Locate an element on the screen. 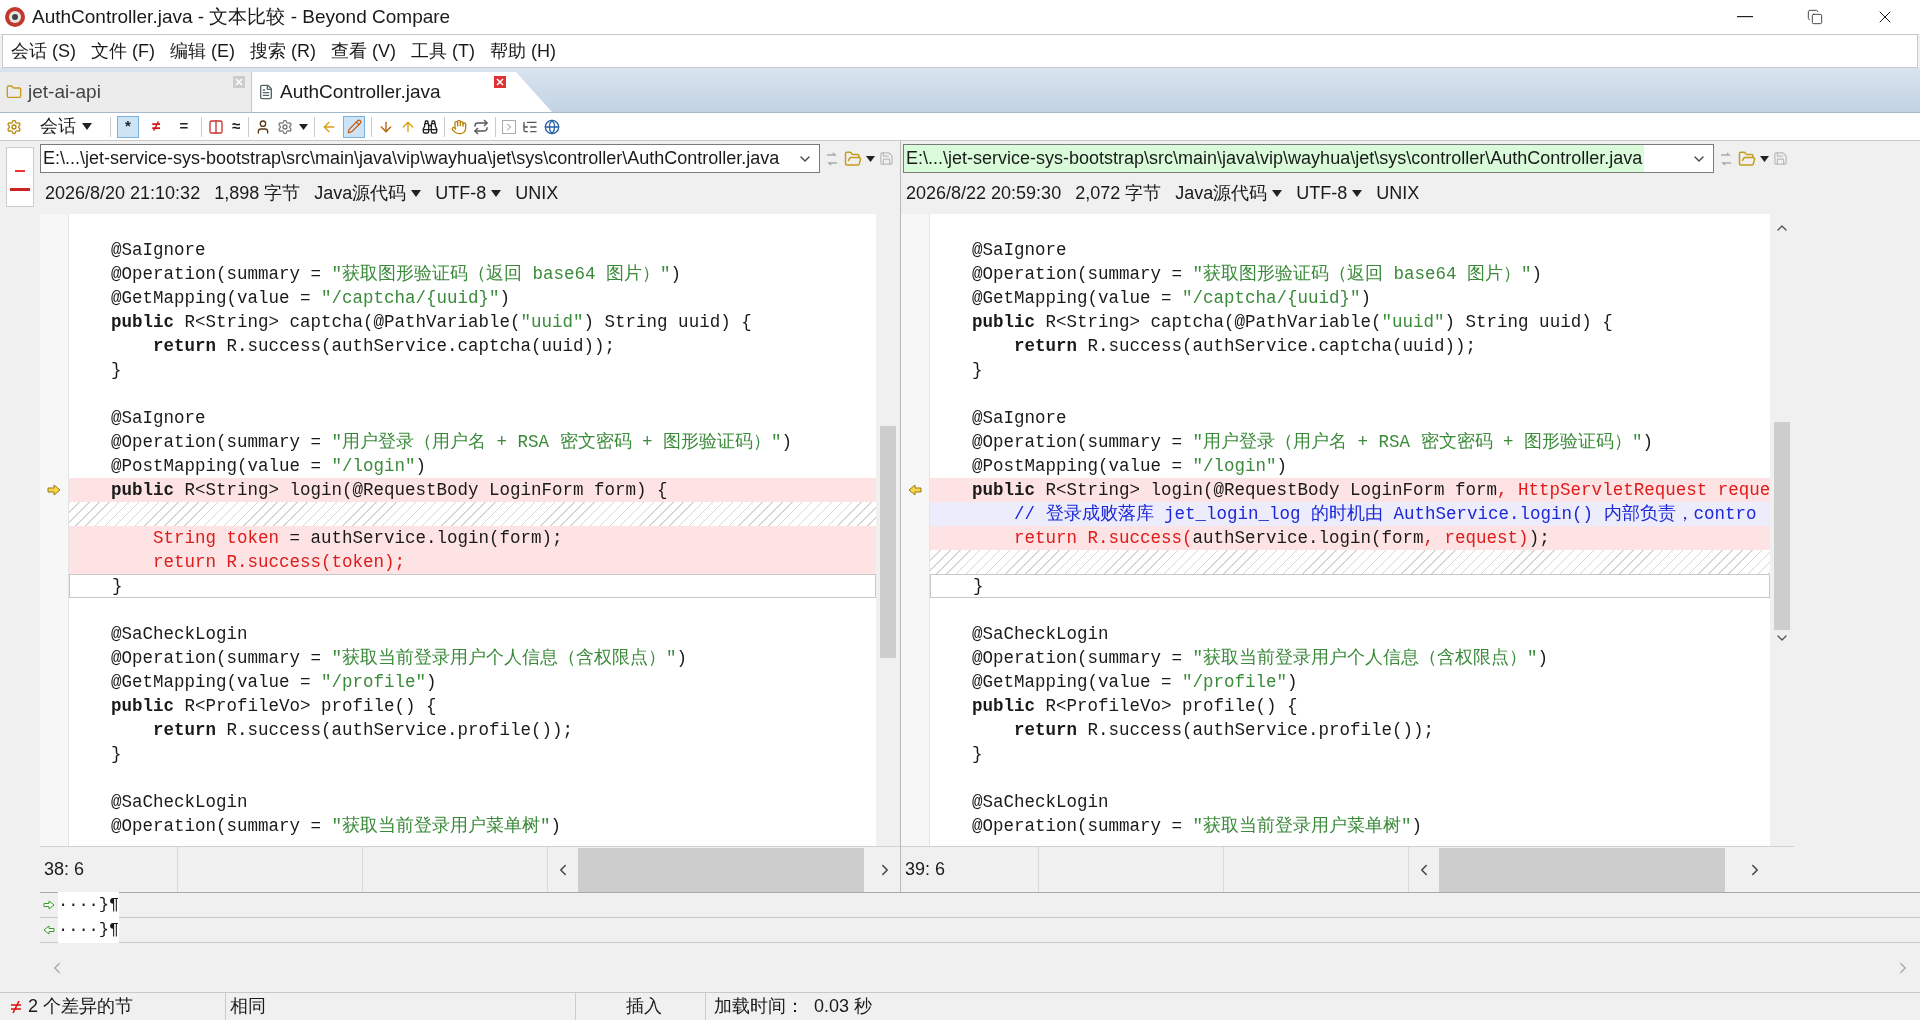 Image resolution: width=1920 pixels, height=1020 pixels. code-token: = authService.login(form); is located at coordinates (425, 538).